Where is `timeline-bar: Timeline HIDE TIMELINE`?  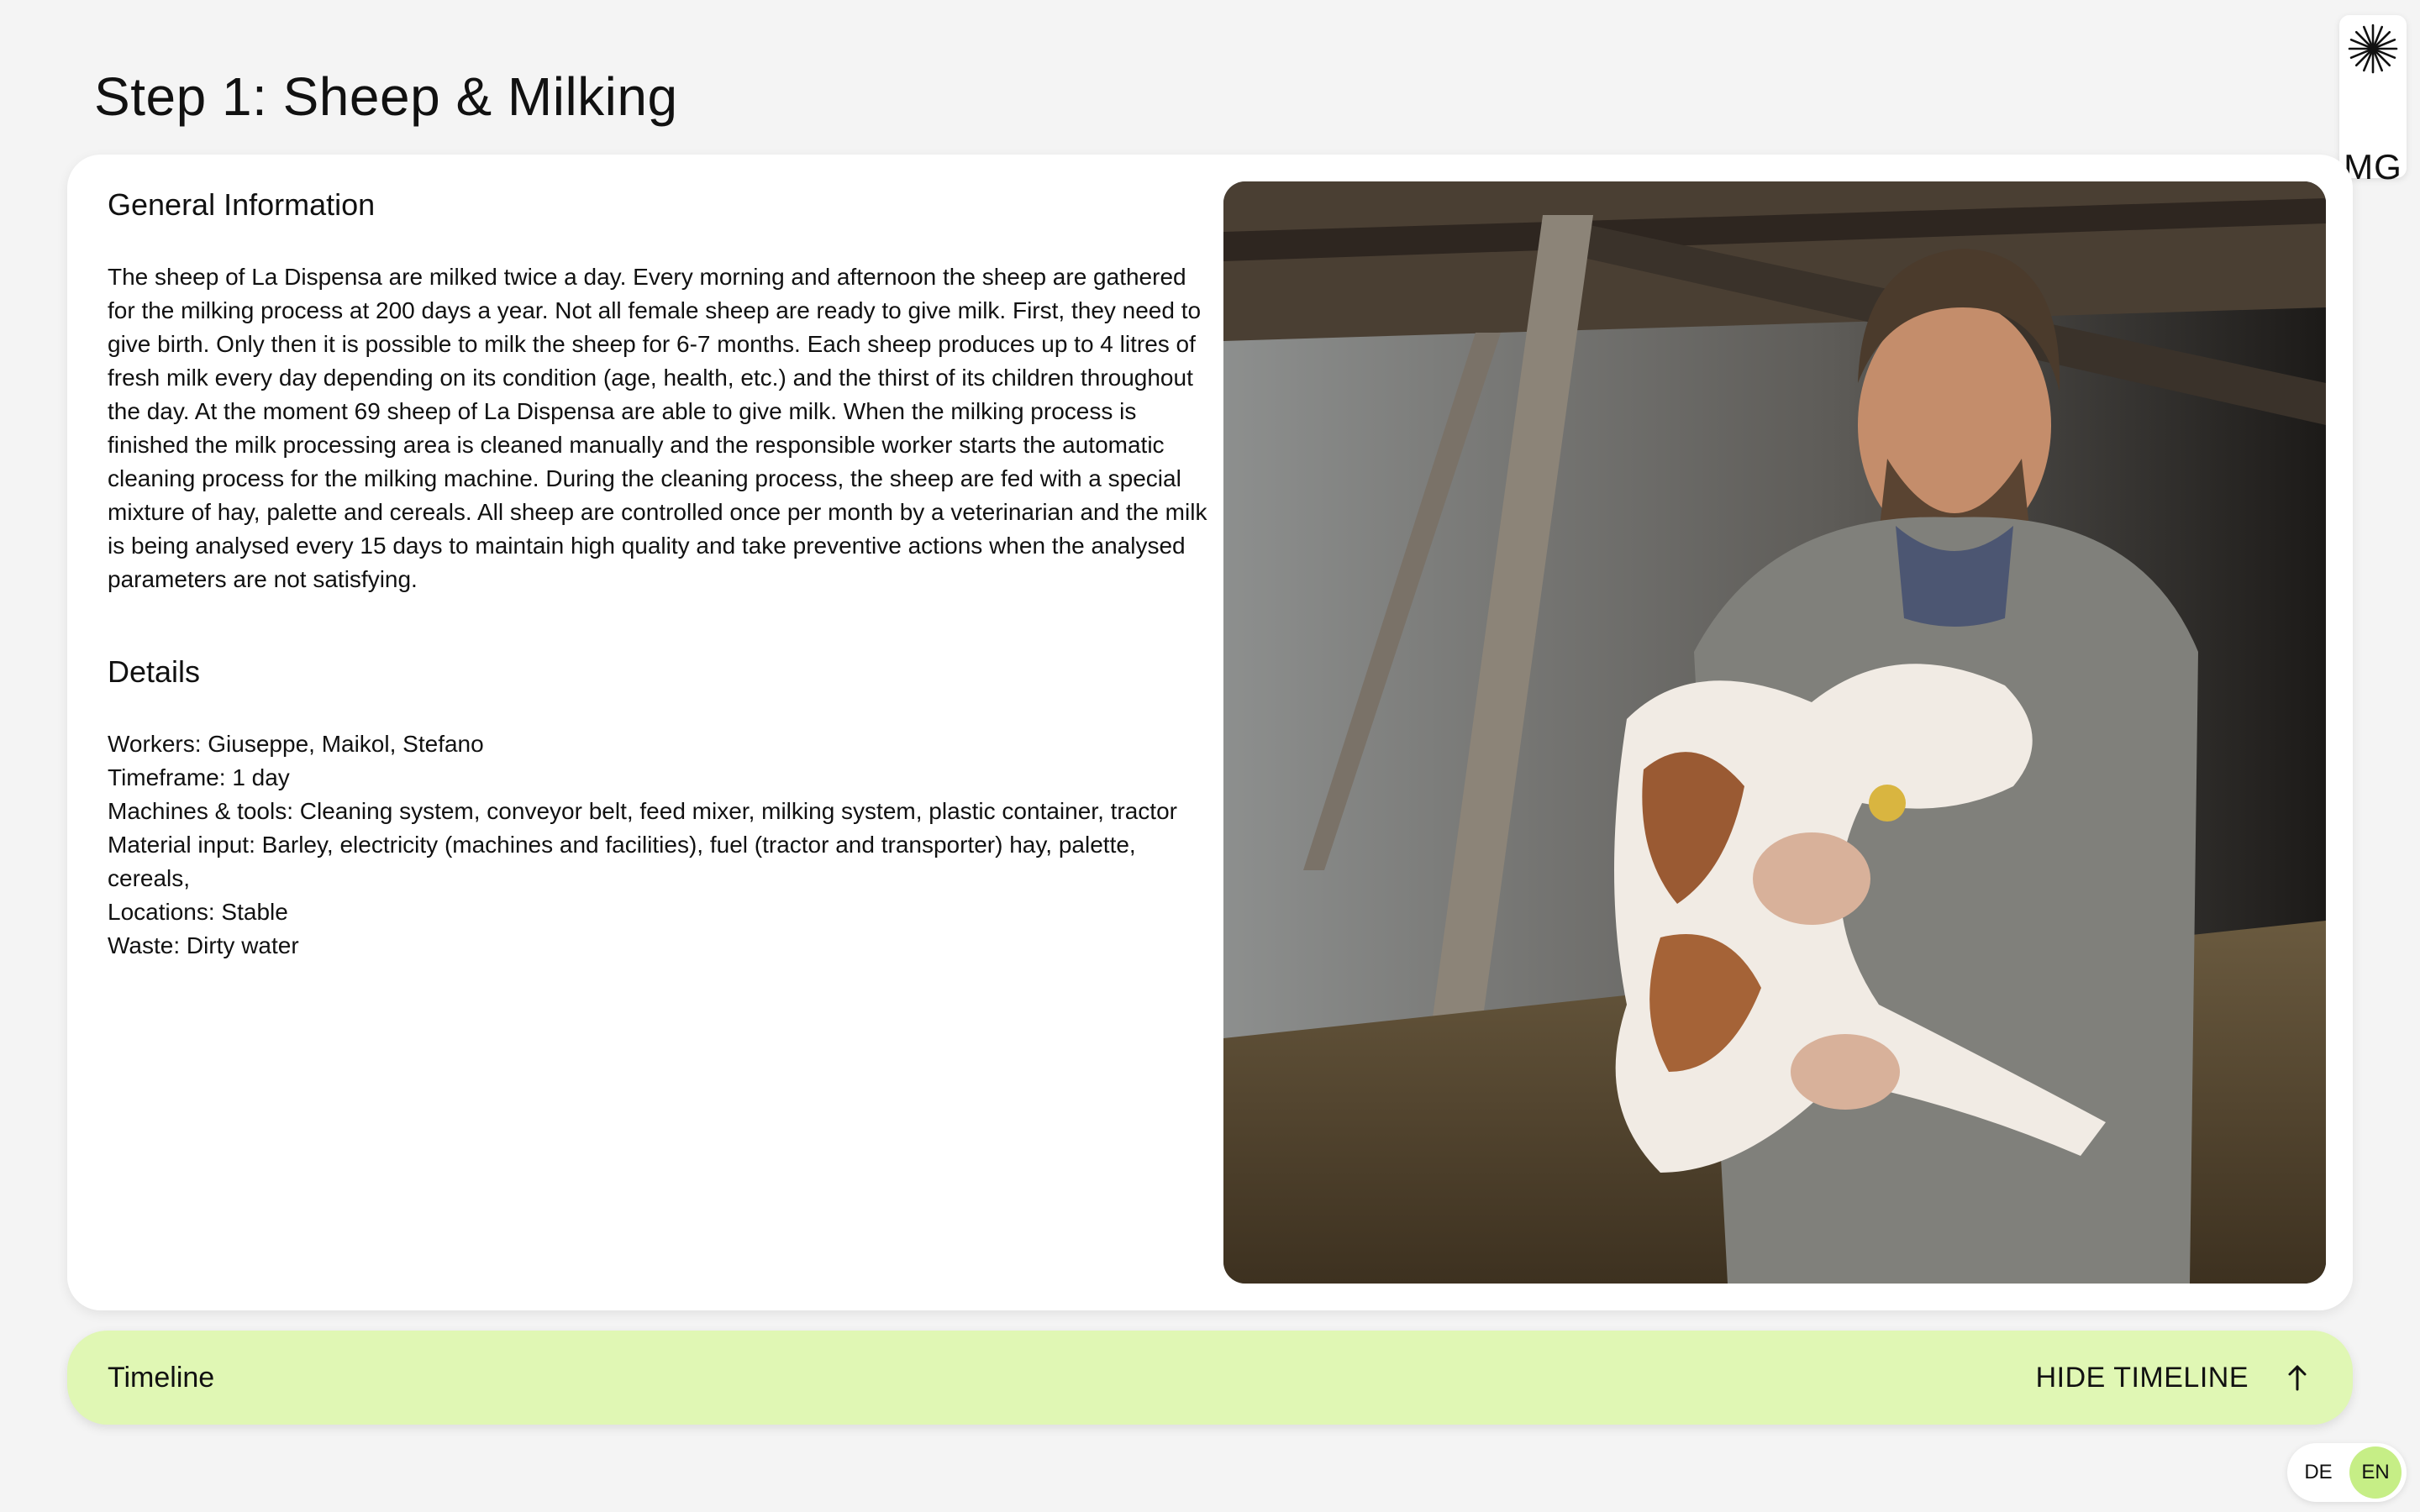
timeline-bar: Timeline HIDE TIMELINE is located at coordinates (1210, 1378).